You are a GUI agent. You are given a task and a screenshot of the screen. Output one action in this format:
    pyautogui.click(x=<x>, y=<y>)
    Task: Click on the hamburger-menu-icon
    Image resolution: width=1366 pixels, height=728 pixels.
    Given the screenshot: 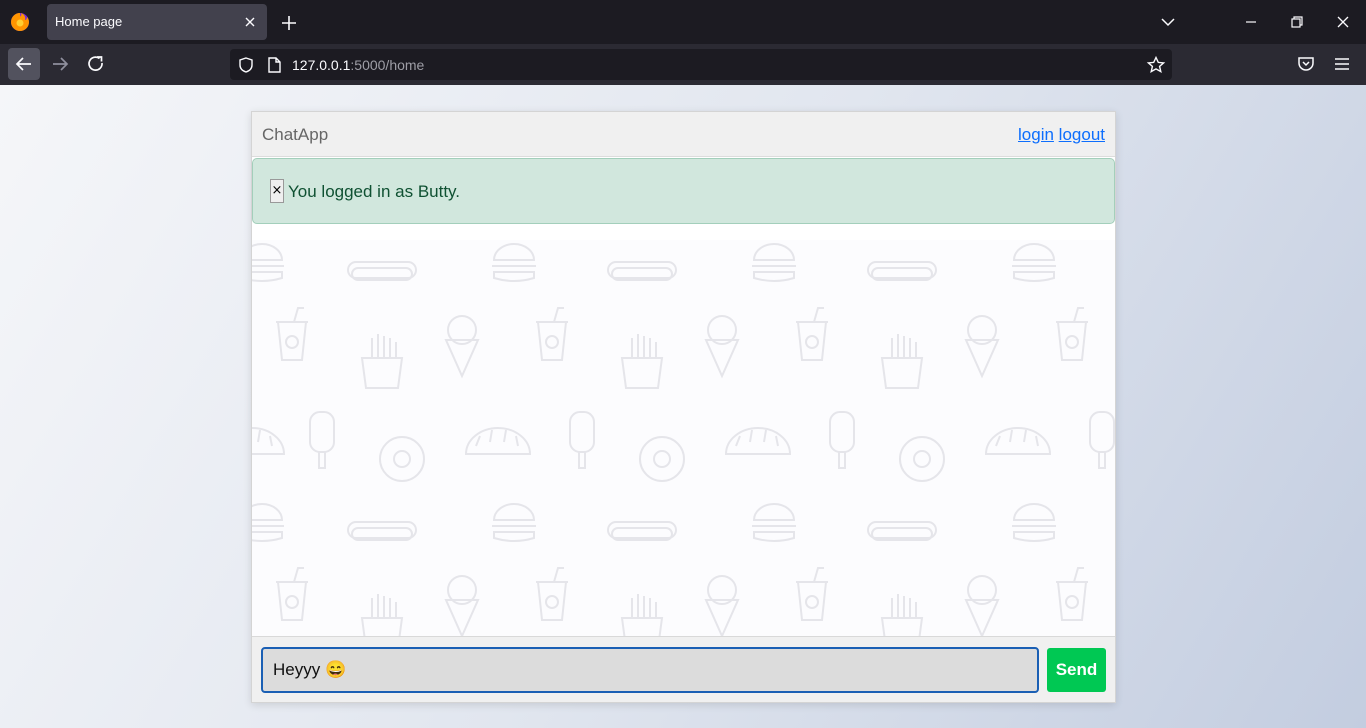 What is the action you would take?
    pyautogui.click(x=1342, y=64)
    